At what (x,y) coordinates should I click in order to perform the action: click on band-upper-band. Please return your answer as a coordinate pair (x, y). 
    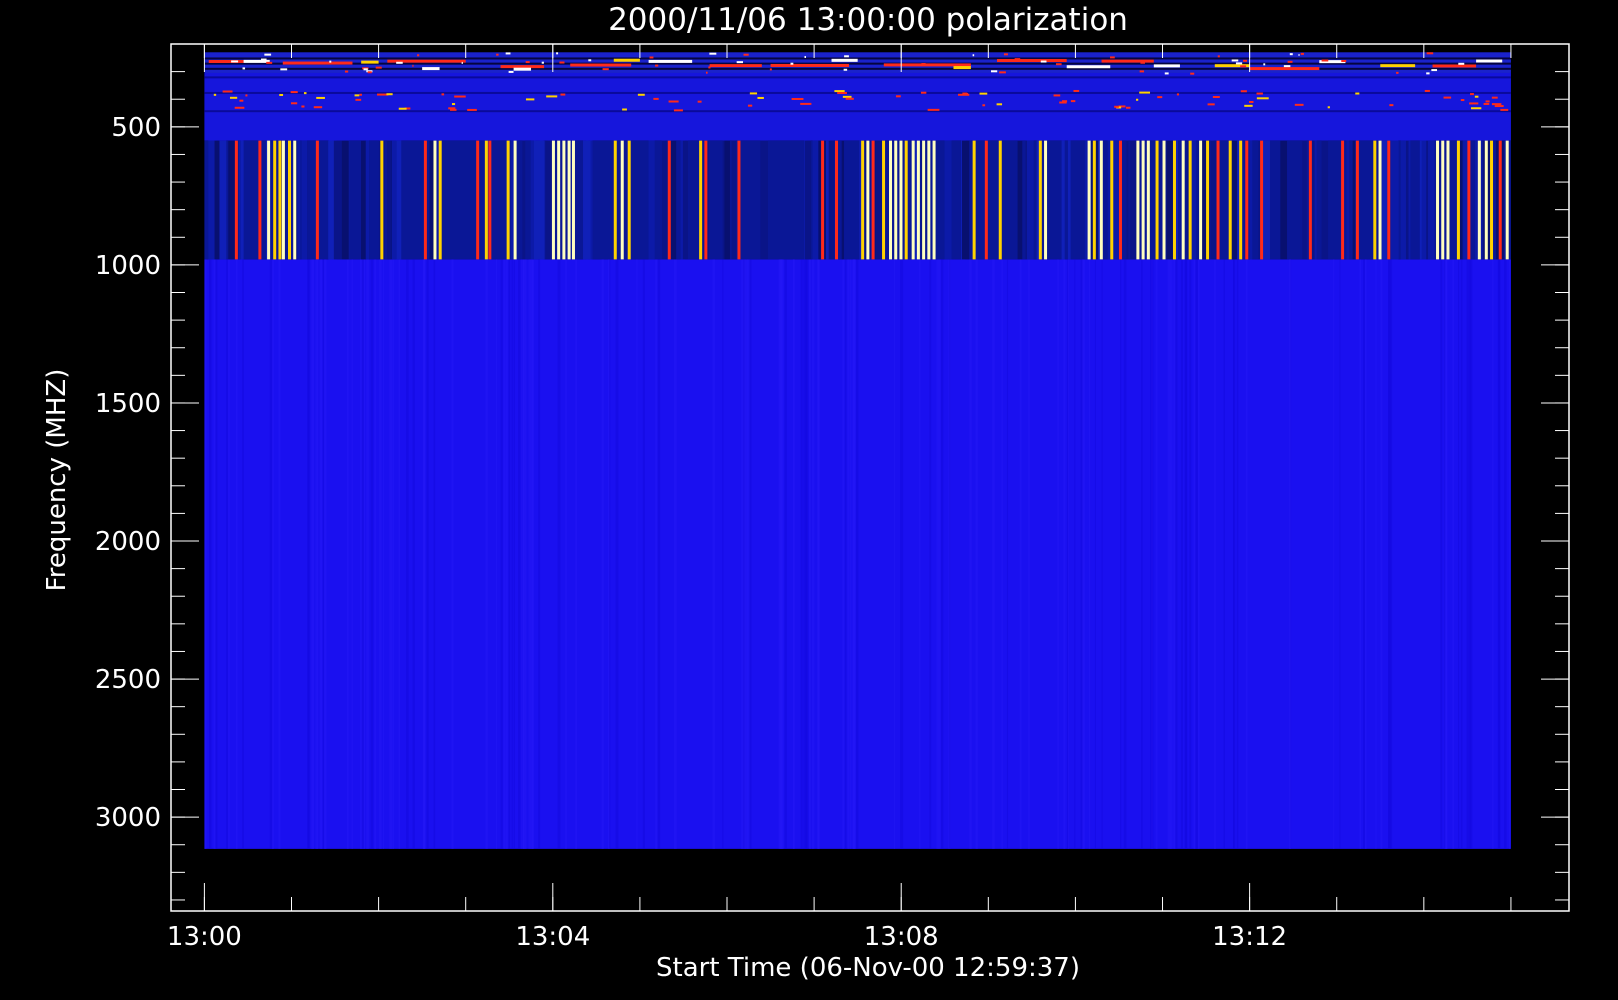
    Looking at the image, I should click on (857, 106).